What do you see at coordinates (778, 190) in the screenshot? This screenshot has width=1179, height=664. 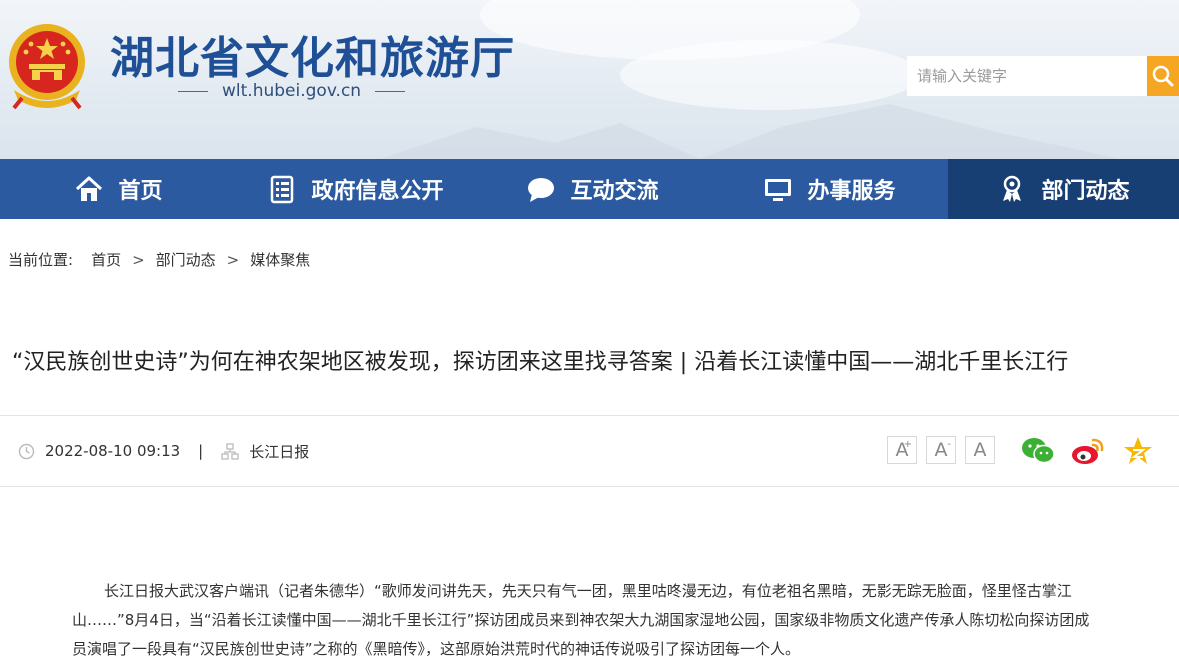 I see `monitor-icon` at bounding box center [778, 190].